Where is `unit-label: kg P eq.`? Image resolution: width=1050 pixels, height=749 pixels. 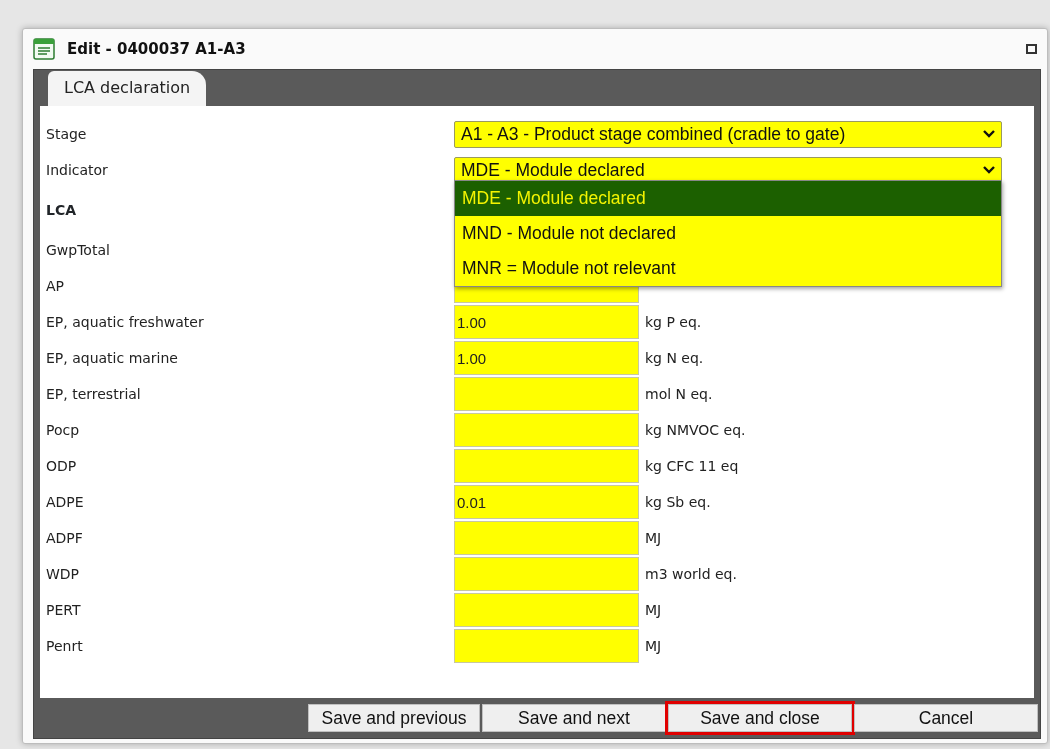 unit-label: kg P eq. is located at coordinates (673, 322).